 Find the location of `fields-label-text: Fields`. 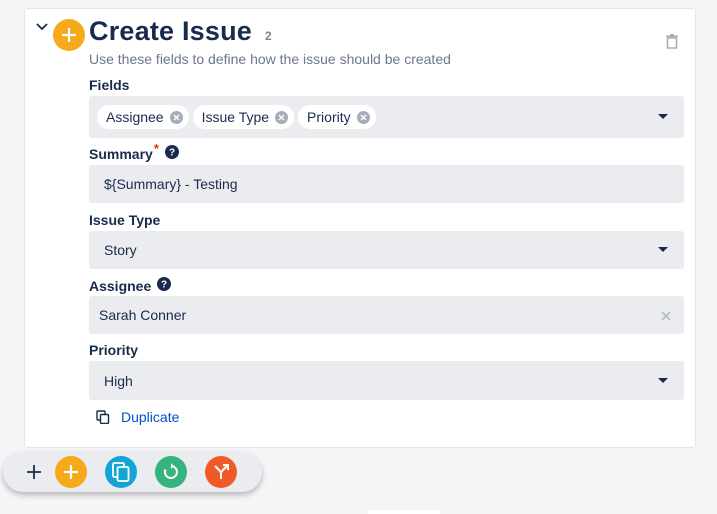

fields-label-text: Fields is located at coordinates (109, 85).